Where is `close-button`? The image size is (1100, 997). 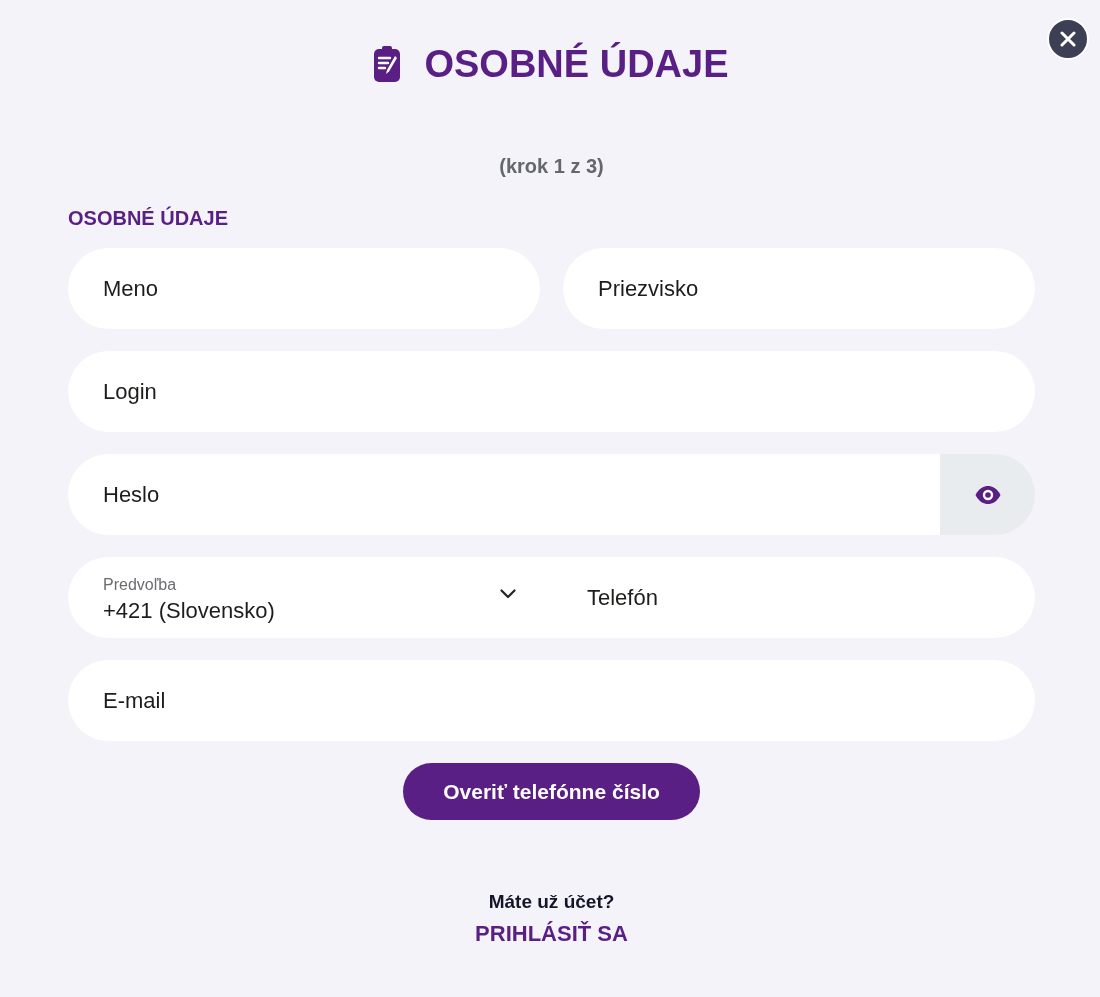
close-button is located at coordinates (1068, 39).